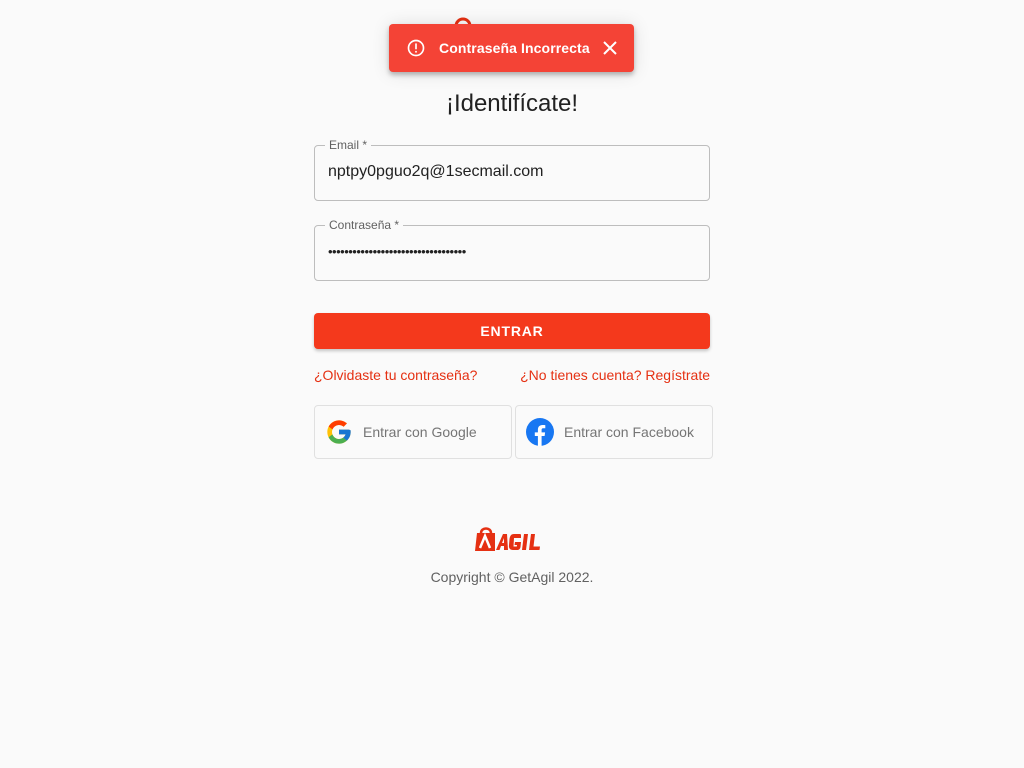 This screenshot has width=1024, height=768. What do you see at coordinates (512, 331) in the screenshot?
I see `login-button: Entrar` at bounding box center [512, 331].